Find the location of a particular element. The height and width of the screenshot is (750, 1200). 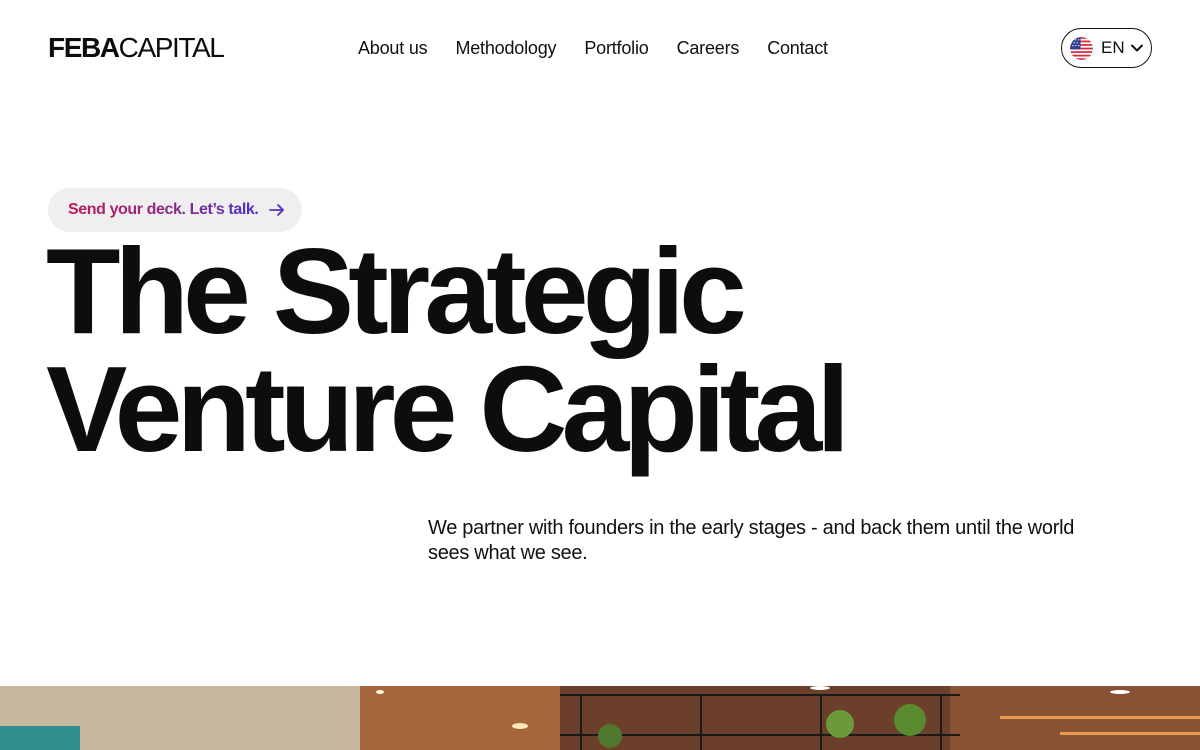

chevron-down-icon is located at coordinates (1136, 48).